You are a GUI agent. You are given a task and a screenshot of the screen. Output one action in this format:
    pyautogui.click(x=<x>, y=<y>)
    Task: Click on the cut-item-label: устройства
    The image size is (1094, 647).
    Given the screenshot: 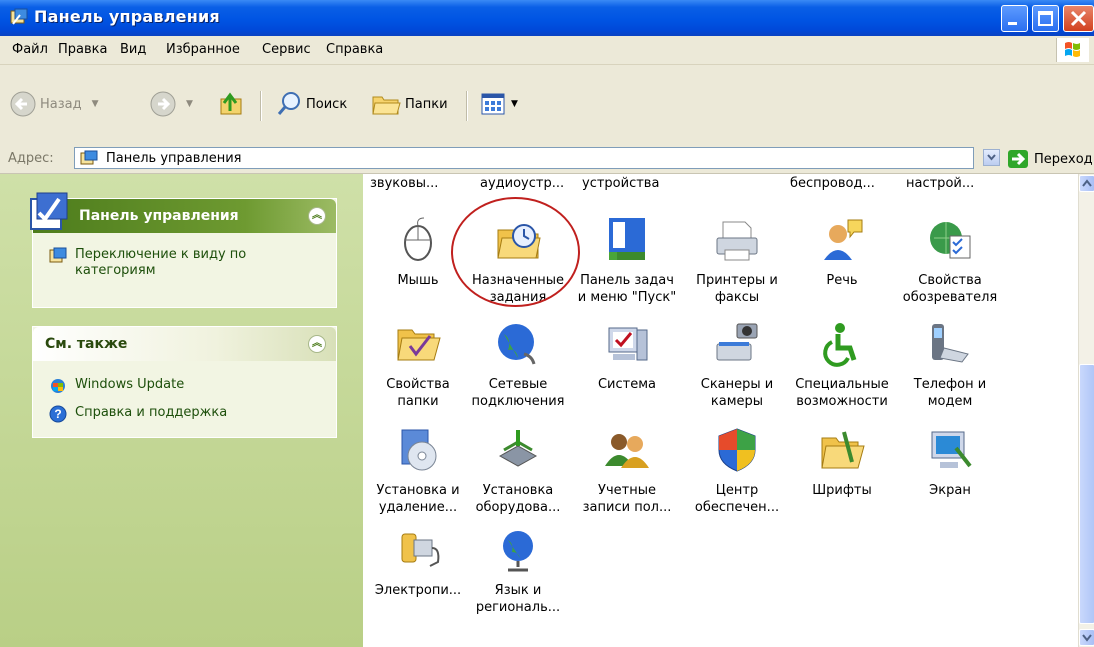 What is the action you would take?
    pyautogui.click(x=620, y=183)
    